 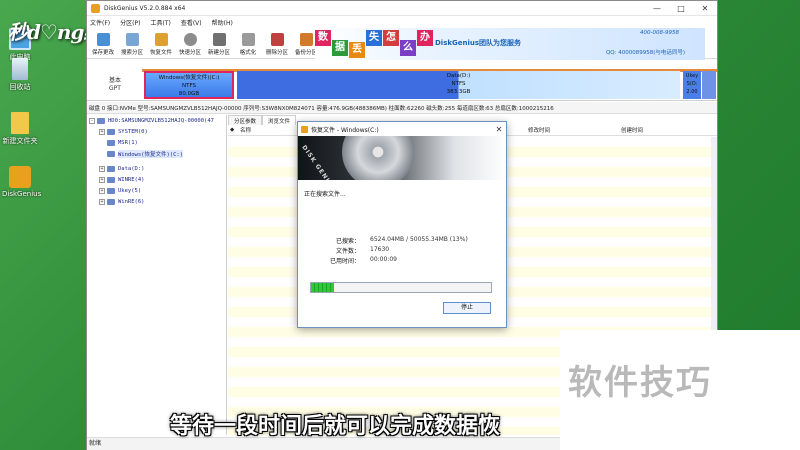 I want to click on menu-file: 文件(F), so click(x=100, y=22).